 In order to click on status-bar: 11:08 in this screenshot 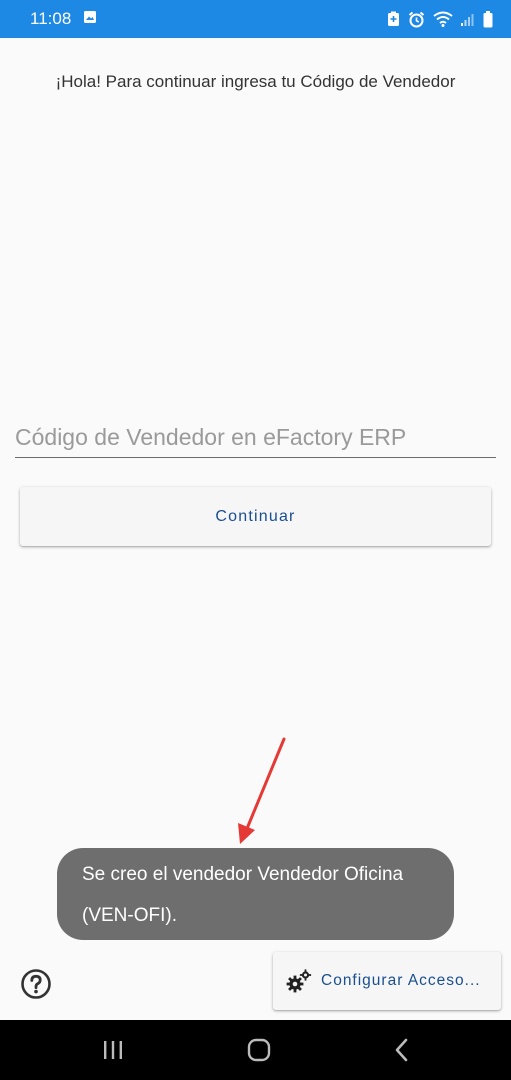, I will do `click(255, 19)`.